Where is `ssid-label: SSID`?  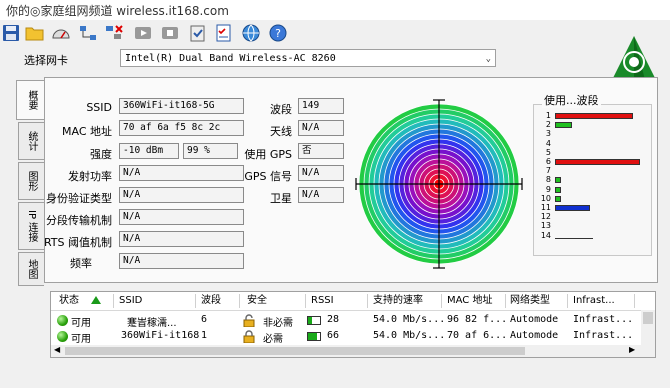 ssid-label: SSID is located at coordinates (99, 107).